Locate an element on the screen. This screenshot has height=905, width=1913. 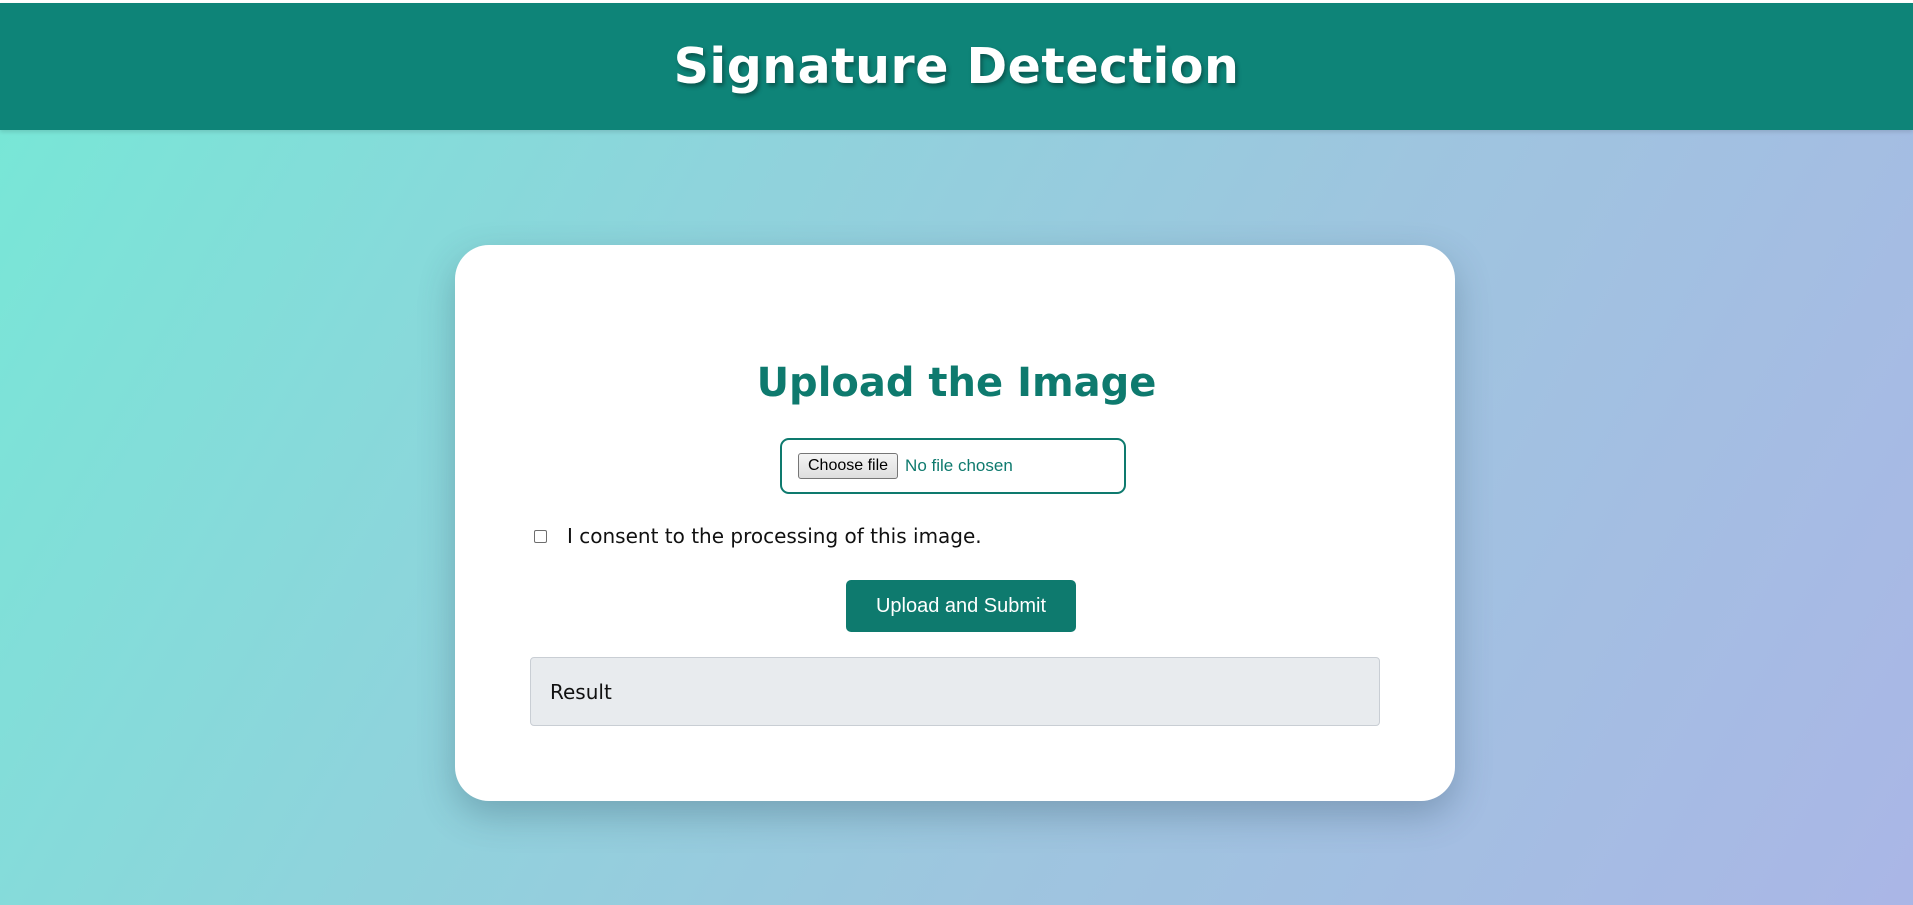
page-title: Signature Detection is located at coordinates (956, 66).